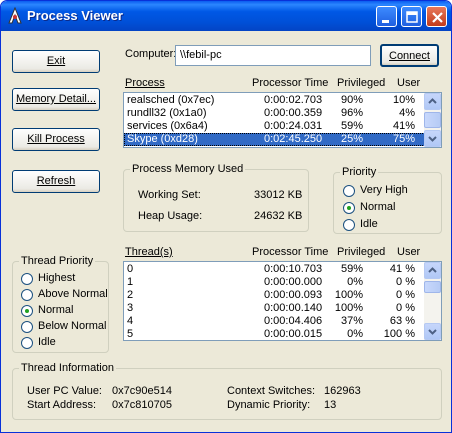  I want to click on thread-row: 4 0:00:04.406 37% 63 %, so click(282, 321).